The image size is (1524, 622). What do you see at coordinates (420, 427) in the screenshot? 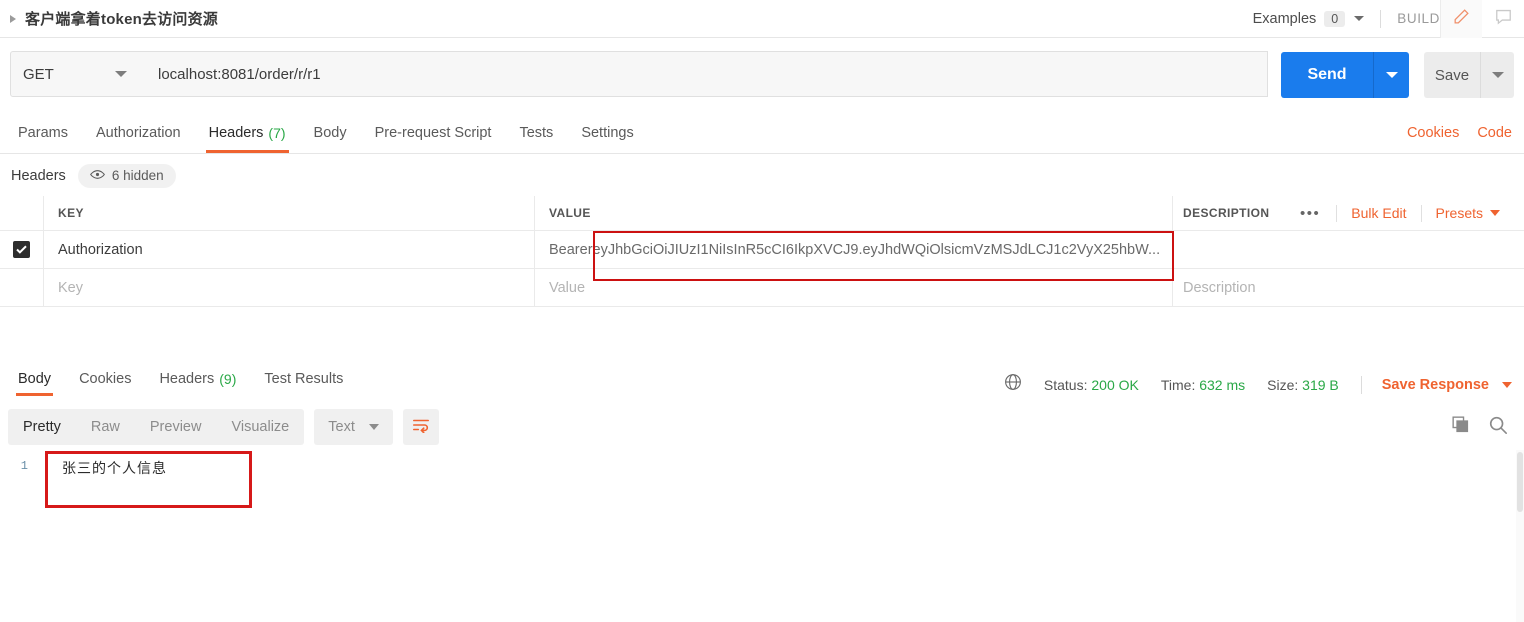
I see `word-wrap-button` at bounding box center [420, 427].